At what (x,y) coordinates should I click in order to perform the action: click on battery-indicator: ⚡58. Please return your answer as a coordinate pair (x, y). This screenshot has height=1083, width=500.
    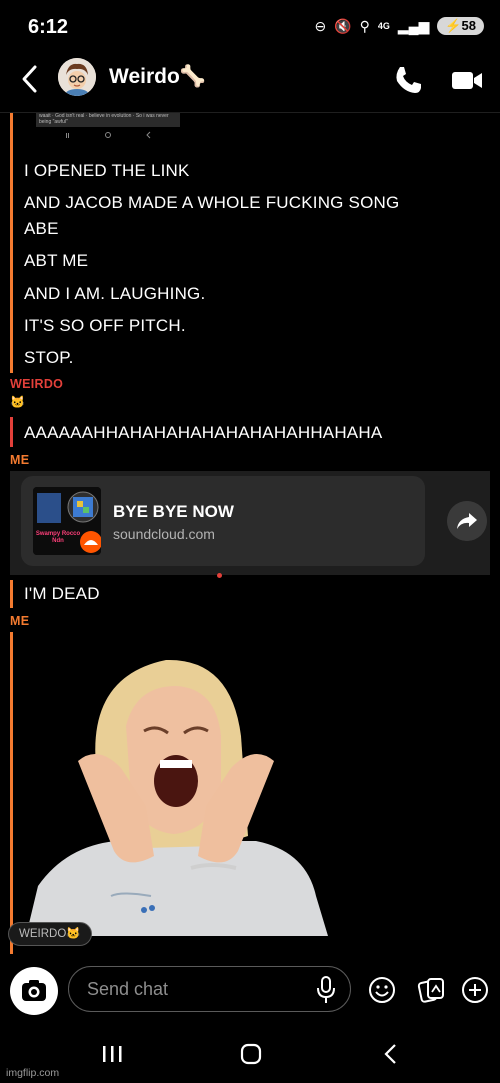
    Looking at the image, I should click on (460, 26).